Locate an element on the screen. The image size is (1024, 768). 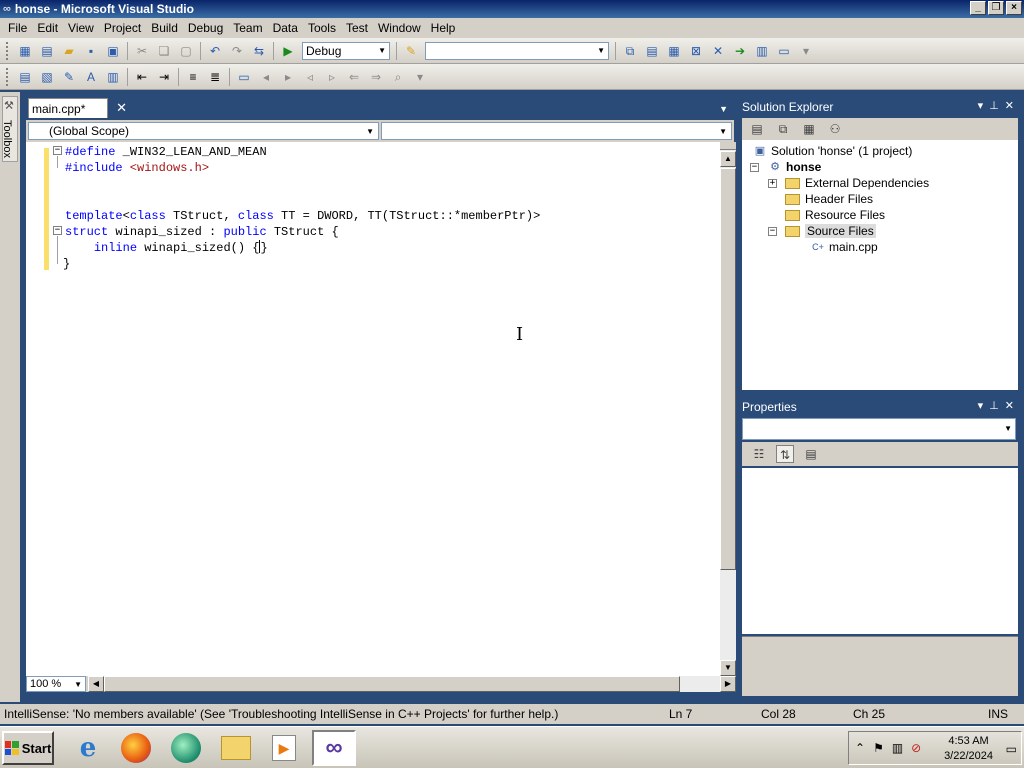
open-file-icon: ▰ is located at coordinates (69, 51).